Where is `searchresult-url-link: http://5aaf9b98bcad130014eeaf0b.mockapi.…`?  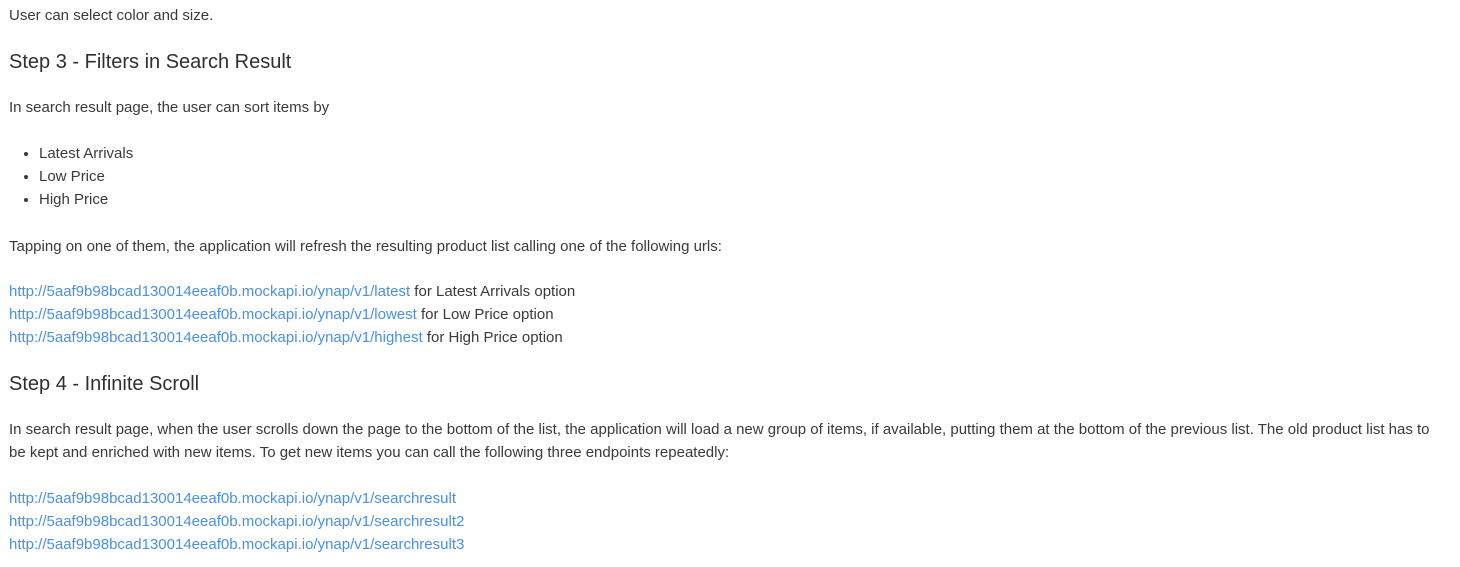
searchresult-url-link: http://5aaf9b98bcad130014eeaf0b.mockapi.… is located at coordinates (232, 498).